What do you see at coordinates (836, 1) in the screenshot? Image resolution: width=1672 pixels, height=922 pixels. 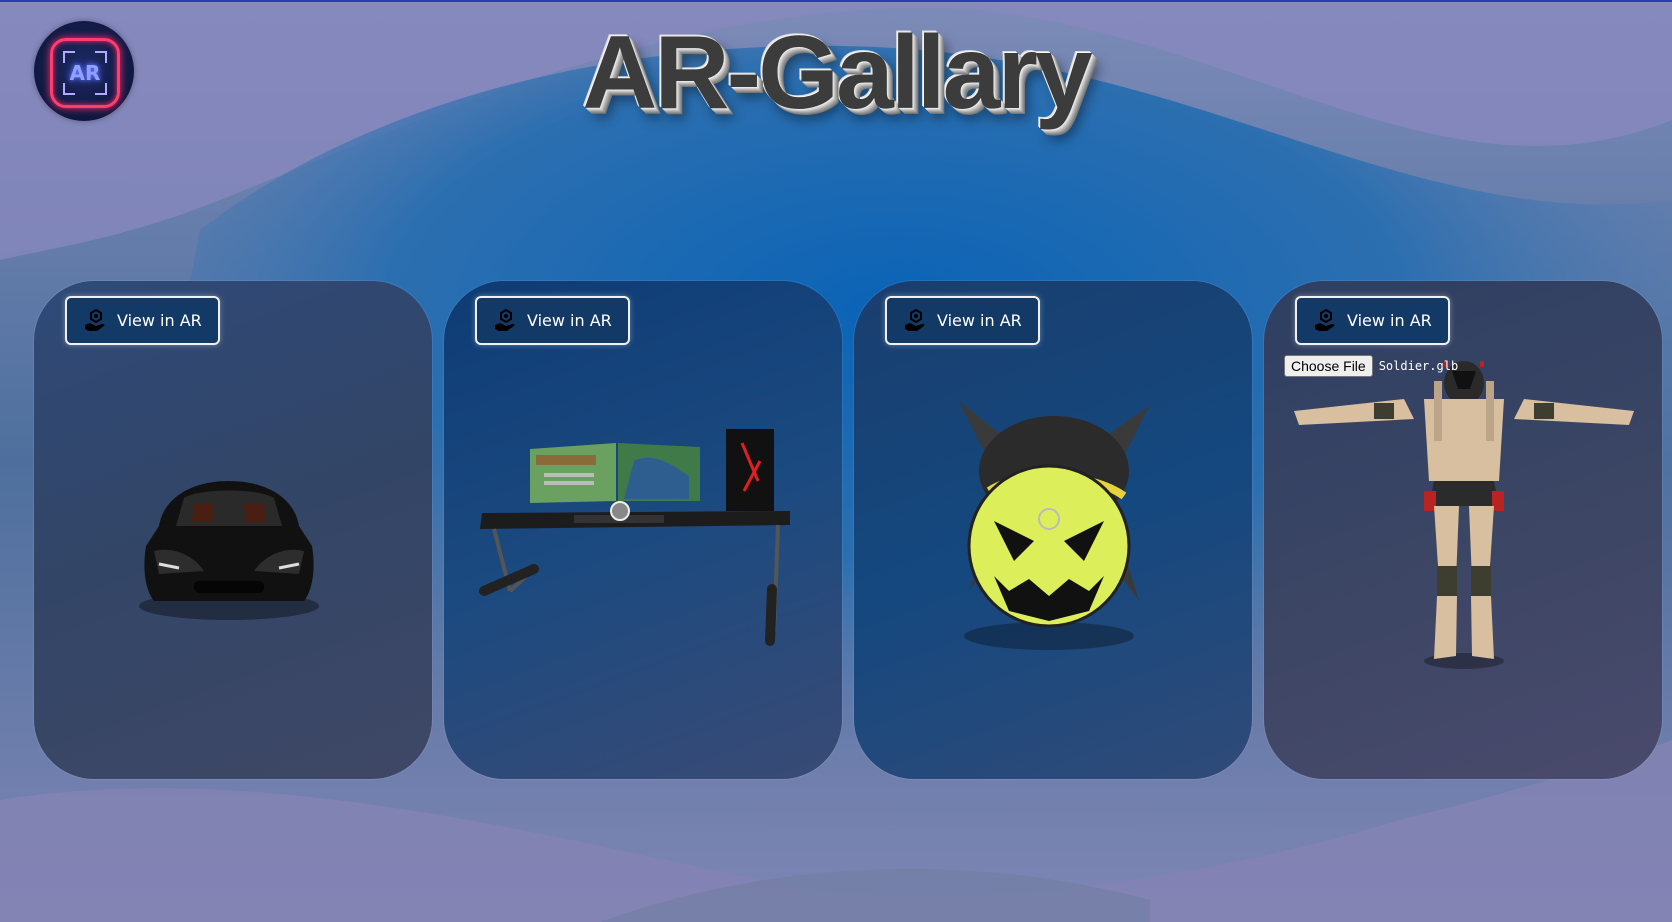 I see `top-border` at bounding box center [836, 1].